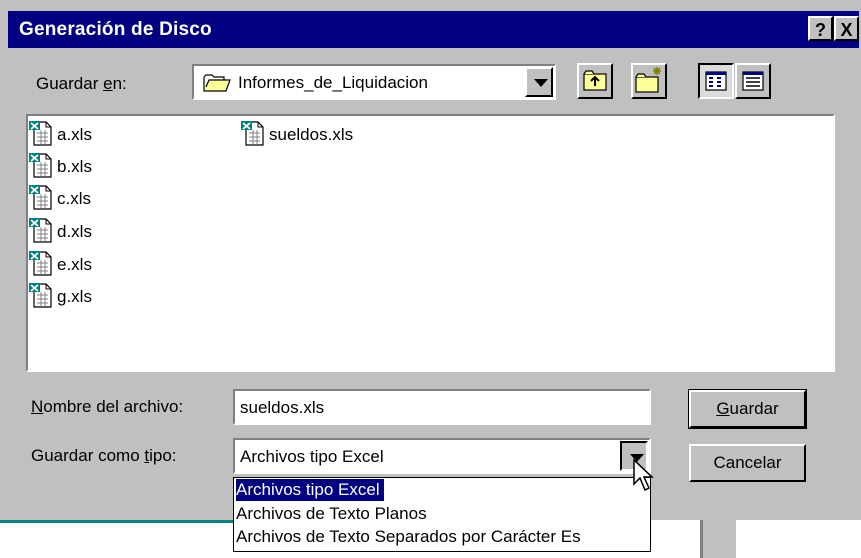  I want to click on file-name: sueldos.xls, so click(311, 134).